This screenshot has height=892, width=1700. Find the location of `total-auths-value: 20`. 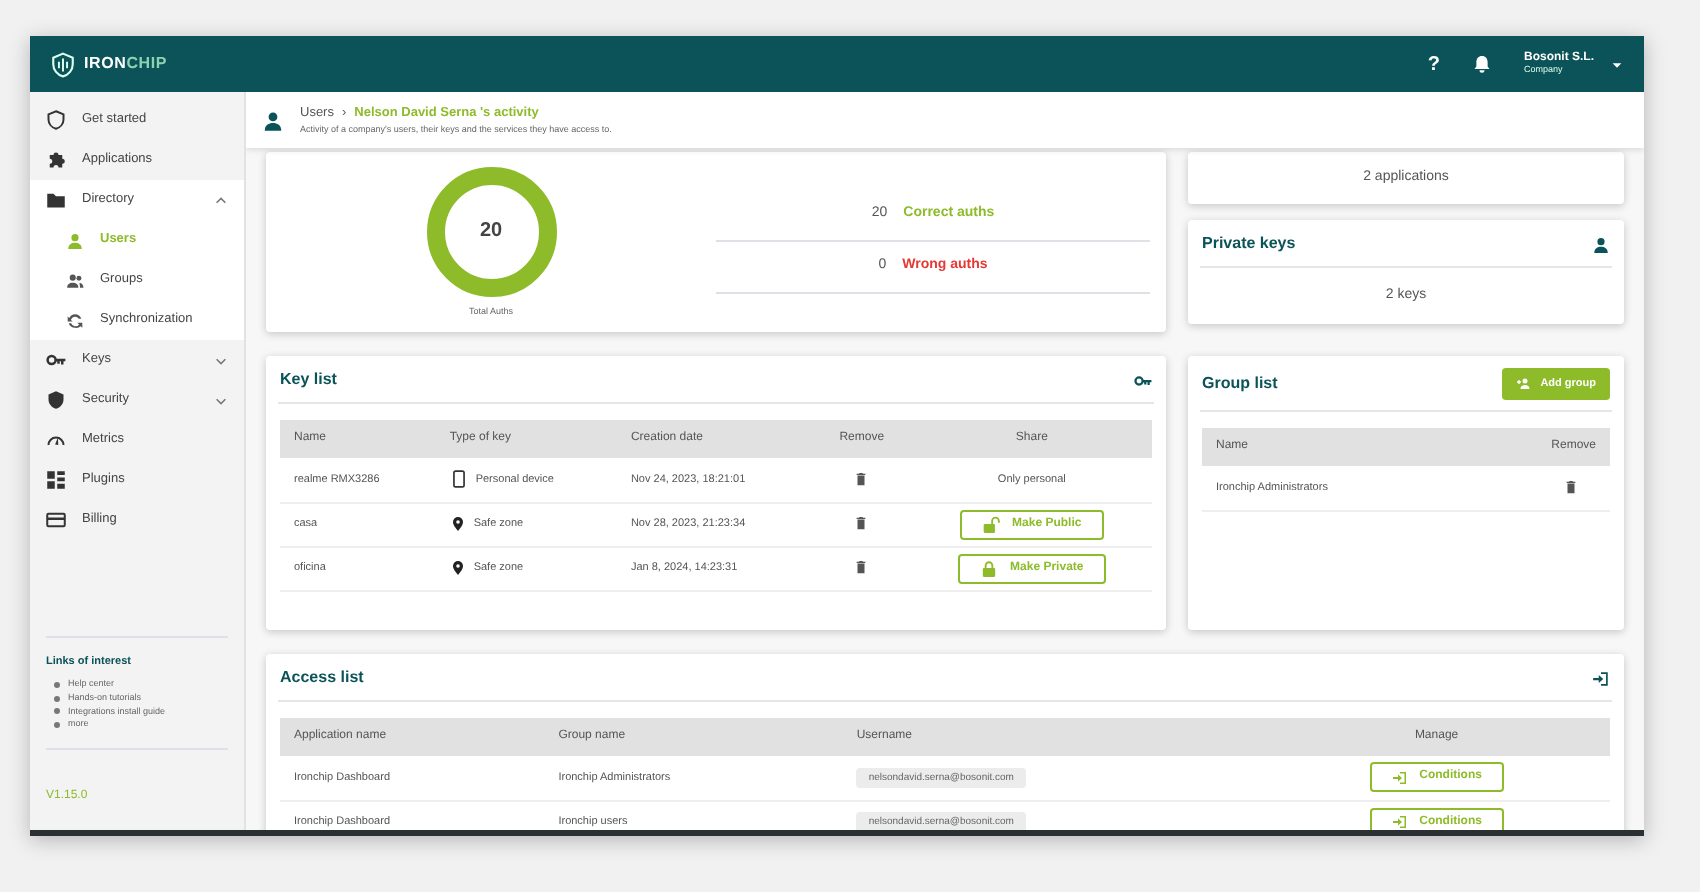

total-auths-value: 20 is located at coordinates (491, 232).